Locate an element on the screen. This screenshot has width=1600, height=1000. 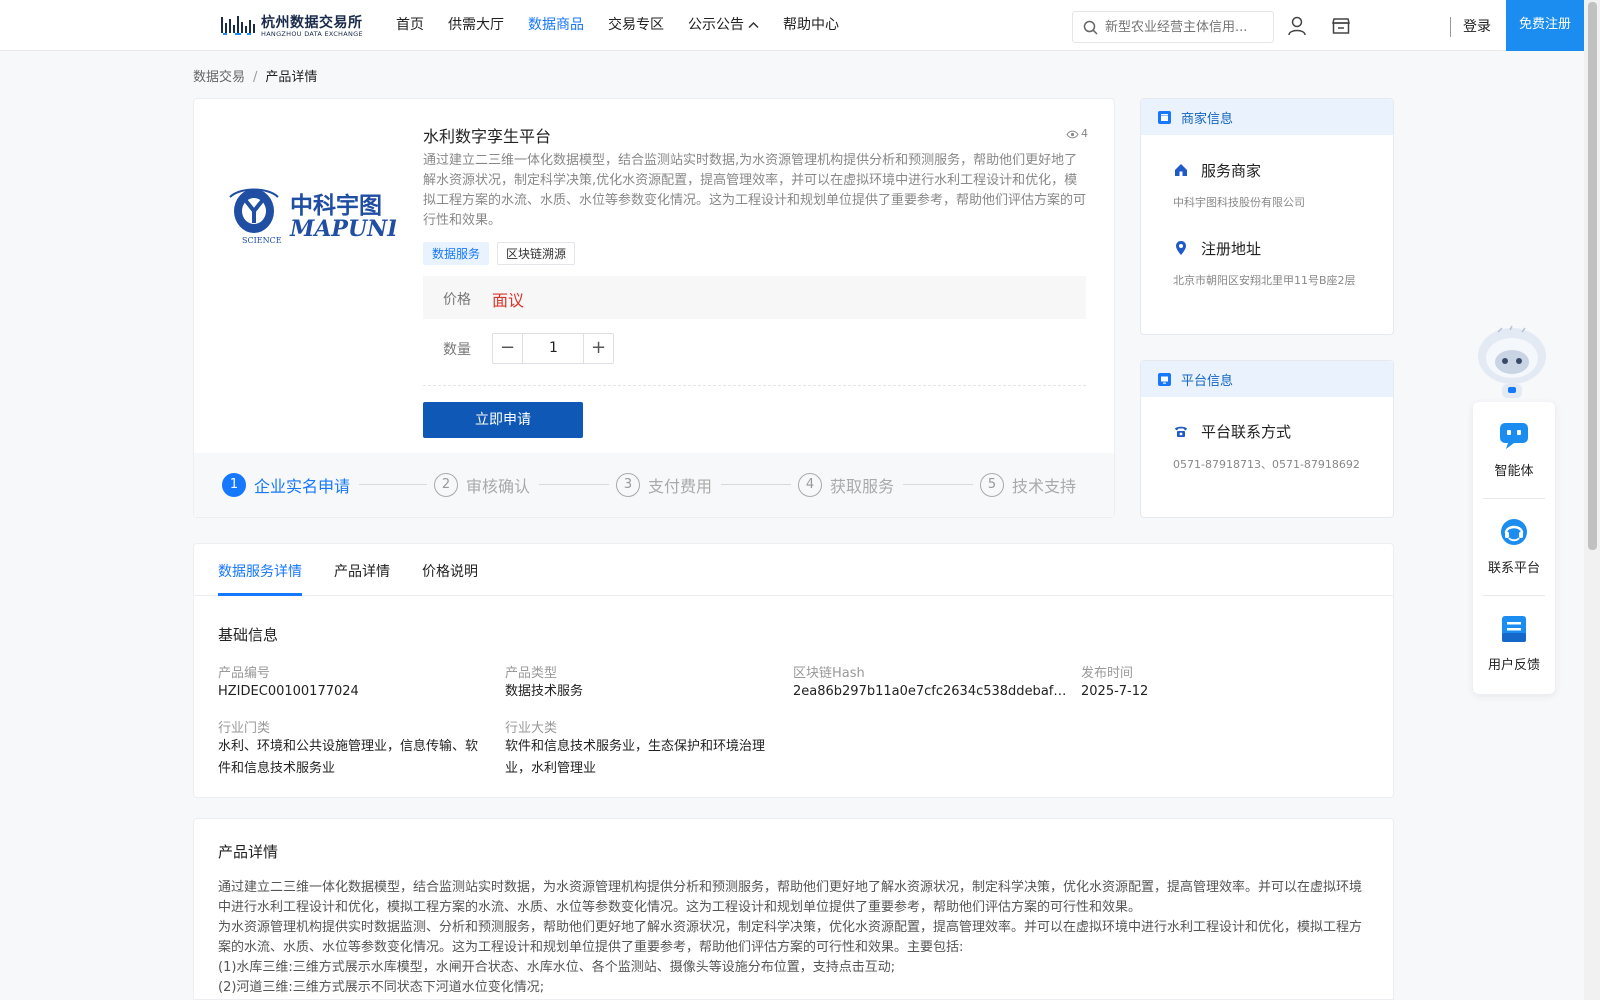
nav-announcements: 公示公告 is located at coordinates (723, 25).